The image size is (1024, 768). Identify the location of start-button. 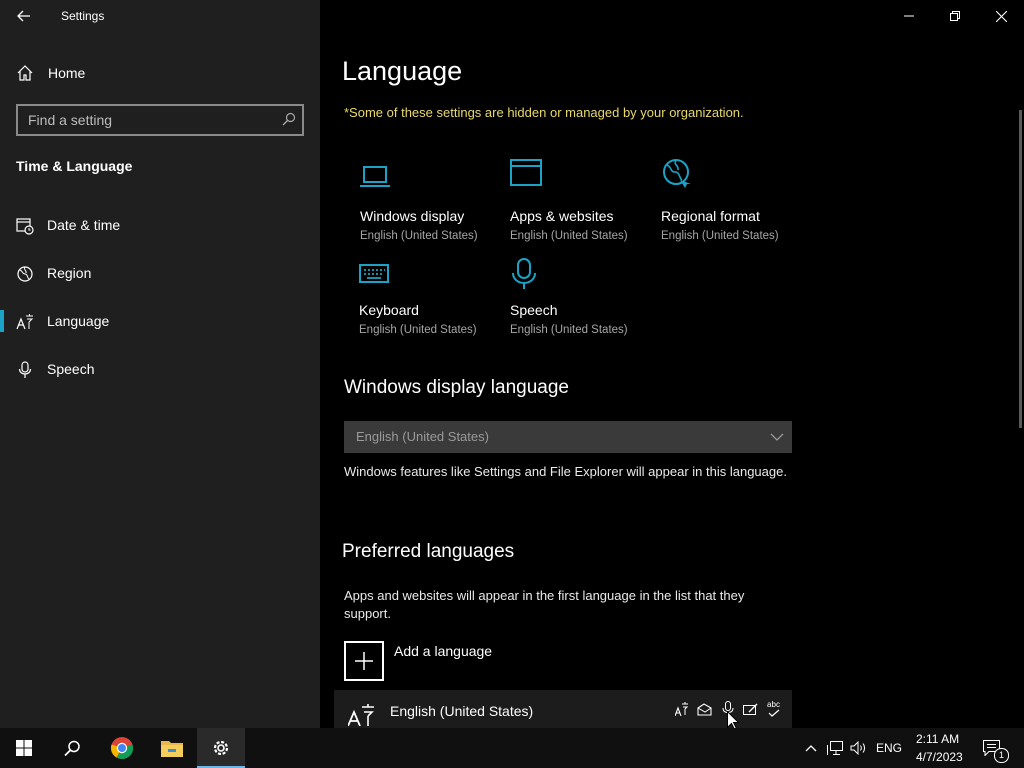
(24, 748).